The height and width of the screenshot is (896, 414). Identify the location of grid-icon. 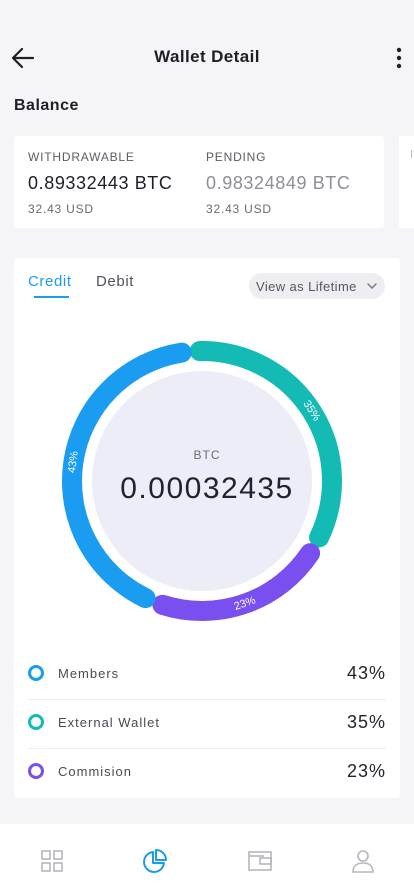
(52, 861).